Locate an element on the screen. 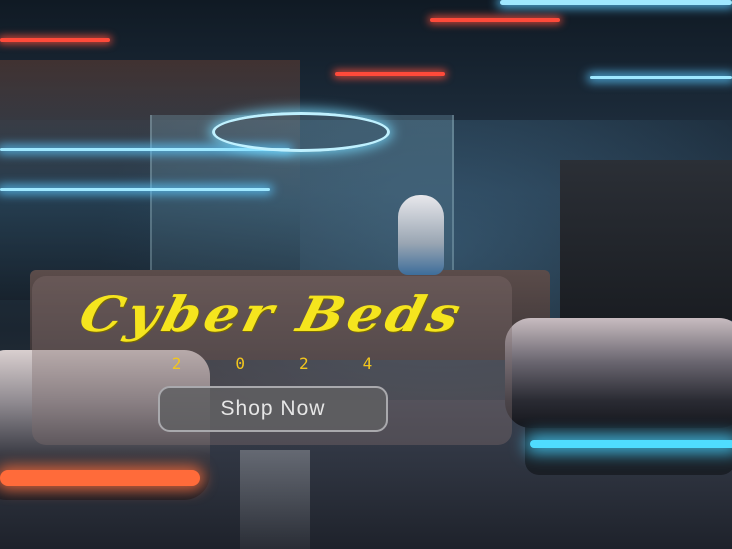 The width and height of the screenshot is (732, 549). robot-figure is located at coordinates (421, 235).